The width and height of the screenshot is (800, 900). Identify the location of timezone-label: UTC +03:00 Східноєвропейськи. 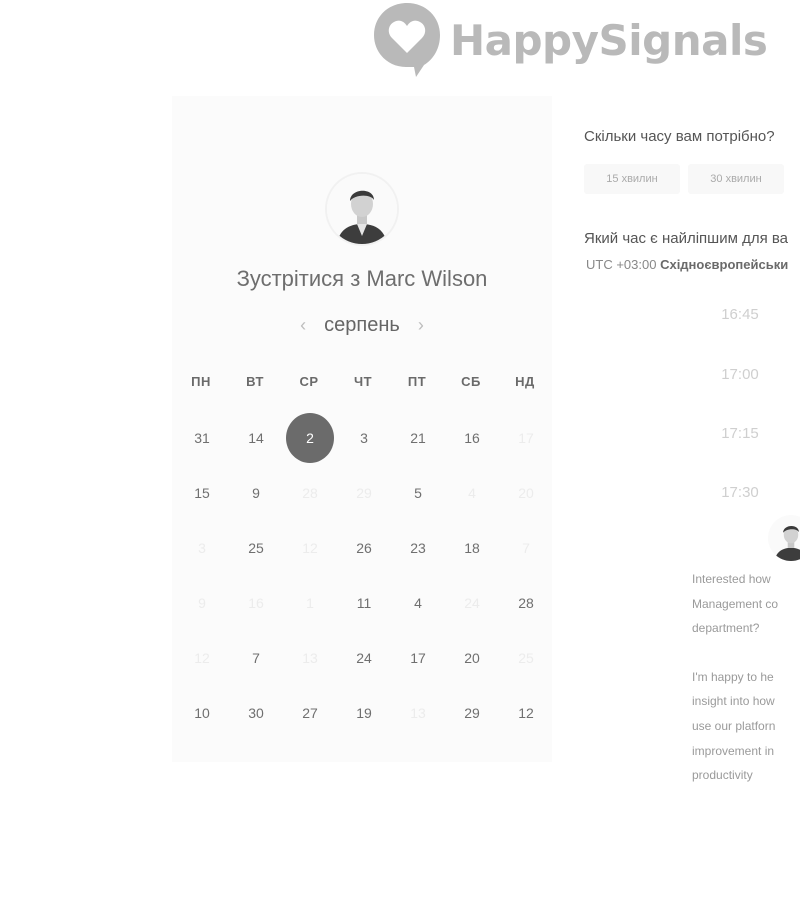
(687, 264).